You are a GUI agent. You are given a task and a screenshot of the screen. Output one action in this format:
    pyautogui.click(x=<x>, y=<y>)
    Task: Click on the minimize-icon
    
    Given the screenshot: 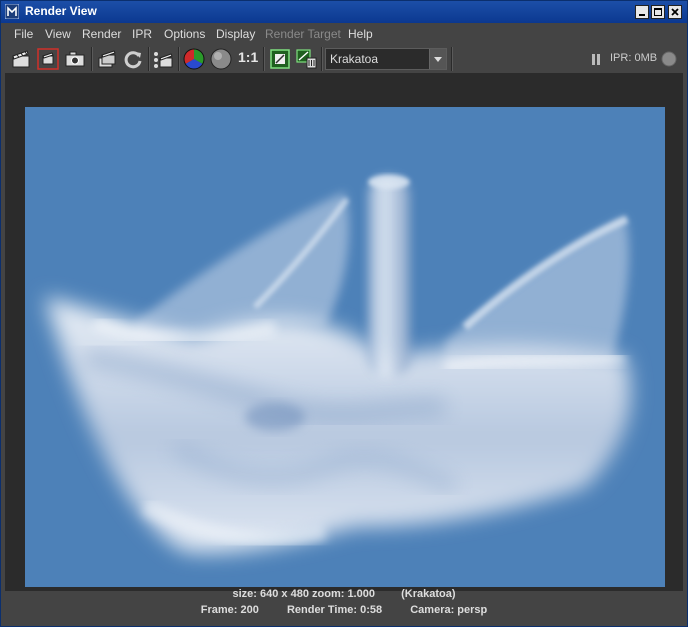 What is the action you would take?
    pyautogui.click(x=642, y=15)
    